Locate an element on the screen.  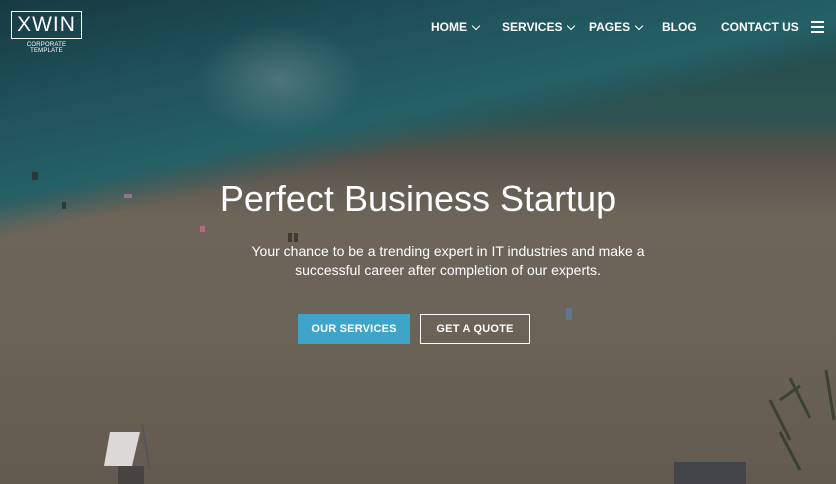
nav-item-blog: BLOG is located at coordinates (679, 27).